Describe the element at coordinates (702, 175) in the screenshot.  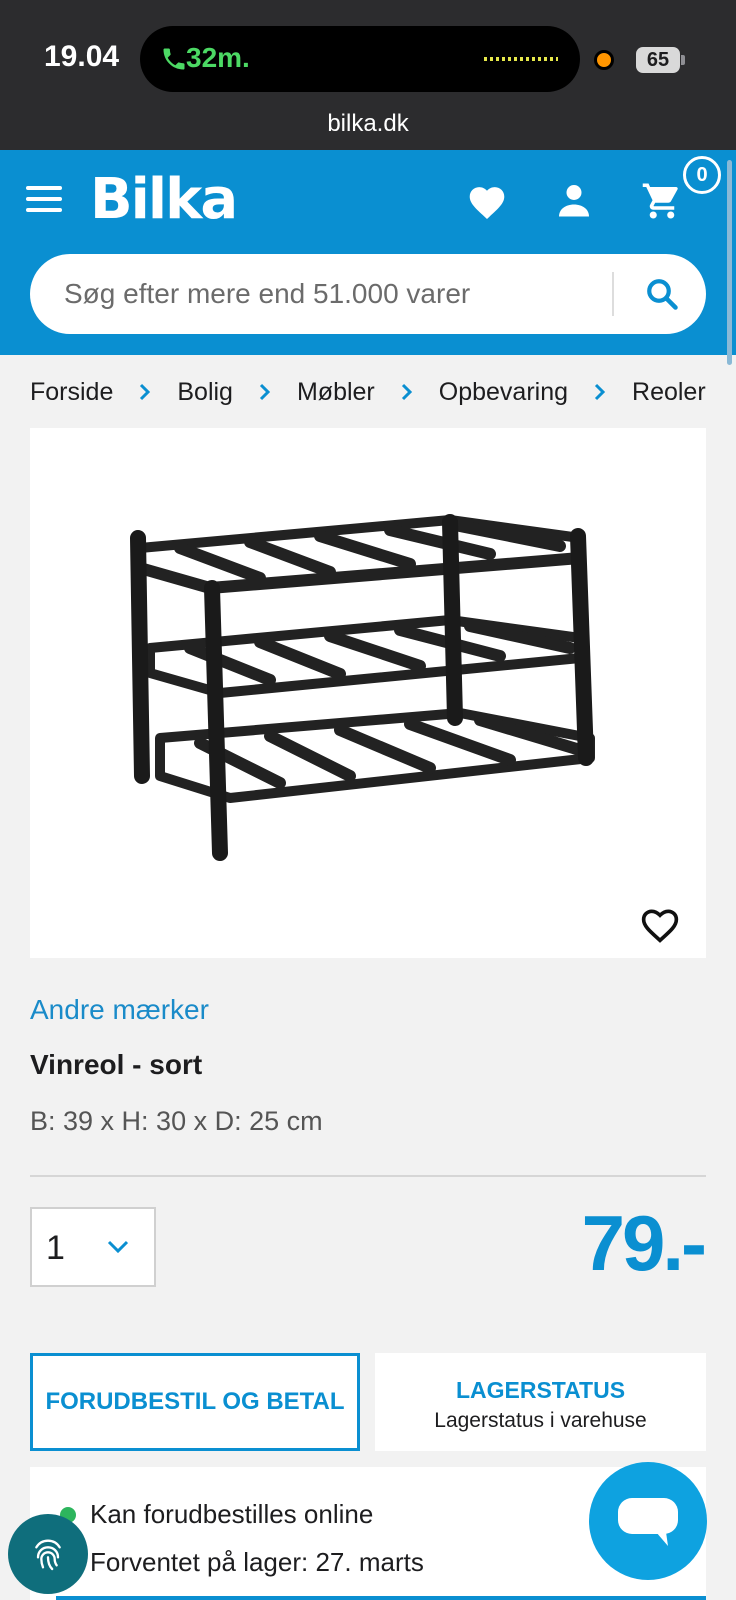
I see `cart-count-badge: 0` at that location.